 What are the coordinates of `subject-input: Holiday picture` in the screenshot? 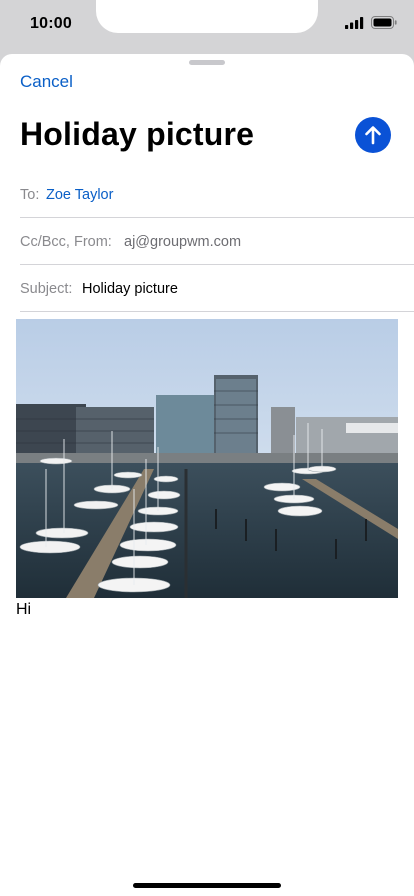 It's located at (130, 289).